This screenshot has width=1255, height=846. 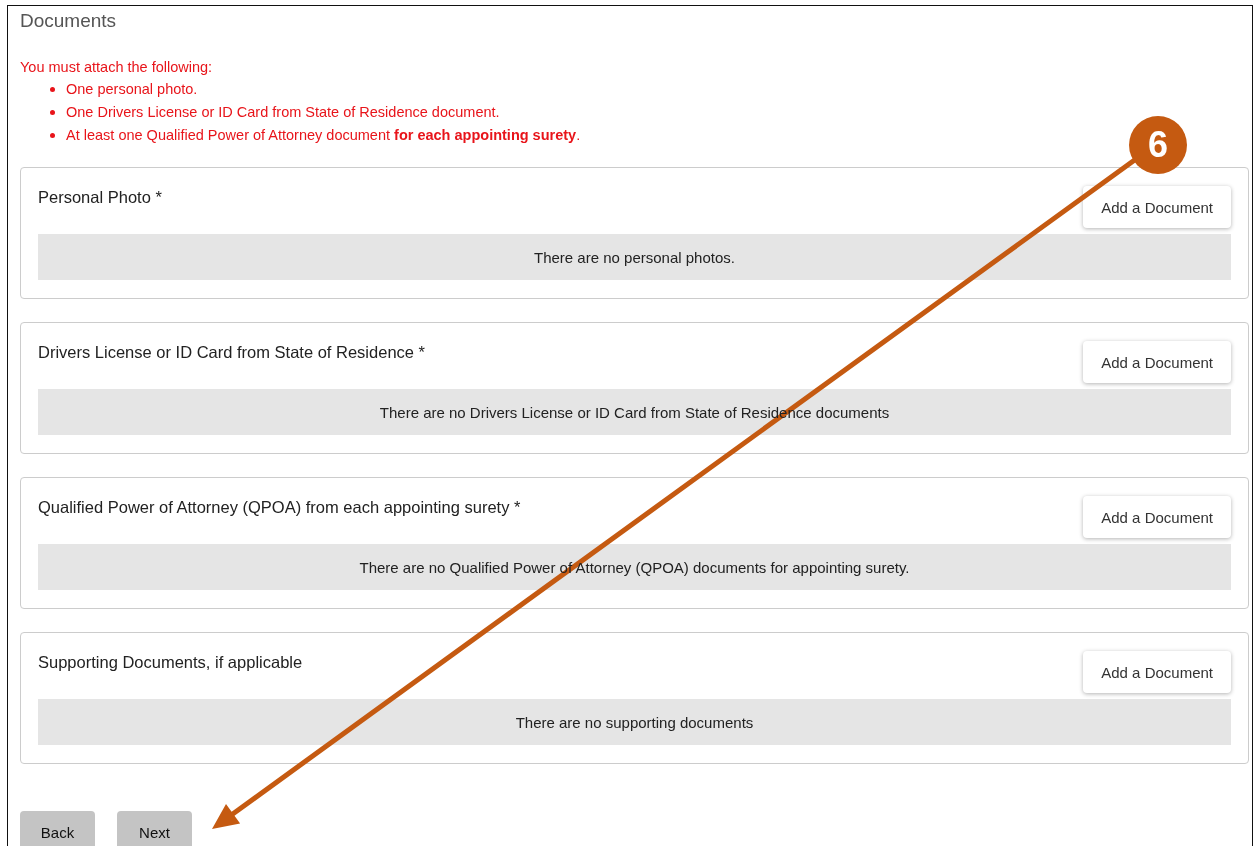 I want to click on section-title: Supporting Documents, if applicable, so click(x=170, y=662).